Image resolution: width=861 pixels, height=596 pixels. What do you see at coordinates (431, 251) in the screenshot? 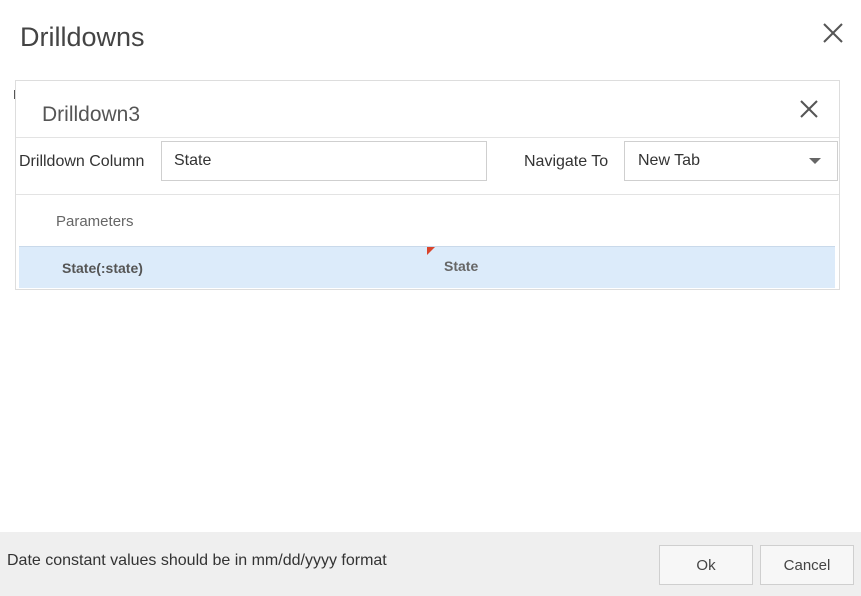
I see `error-flag-icon` at bounding box center [431, 251].